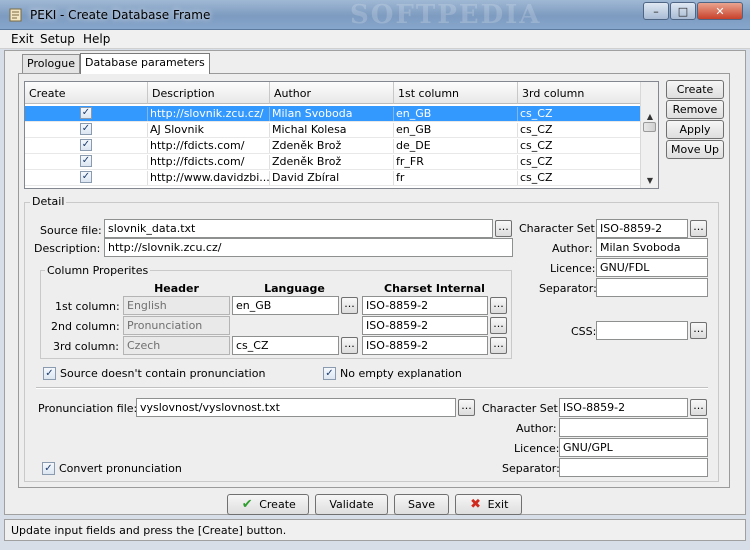 This screenshot has width=750, height=550. Describe the element at coordinates (476, 504) in the screenshot. I see `close-icon: ✖` at that location.